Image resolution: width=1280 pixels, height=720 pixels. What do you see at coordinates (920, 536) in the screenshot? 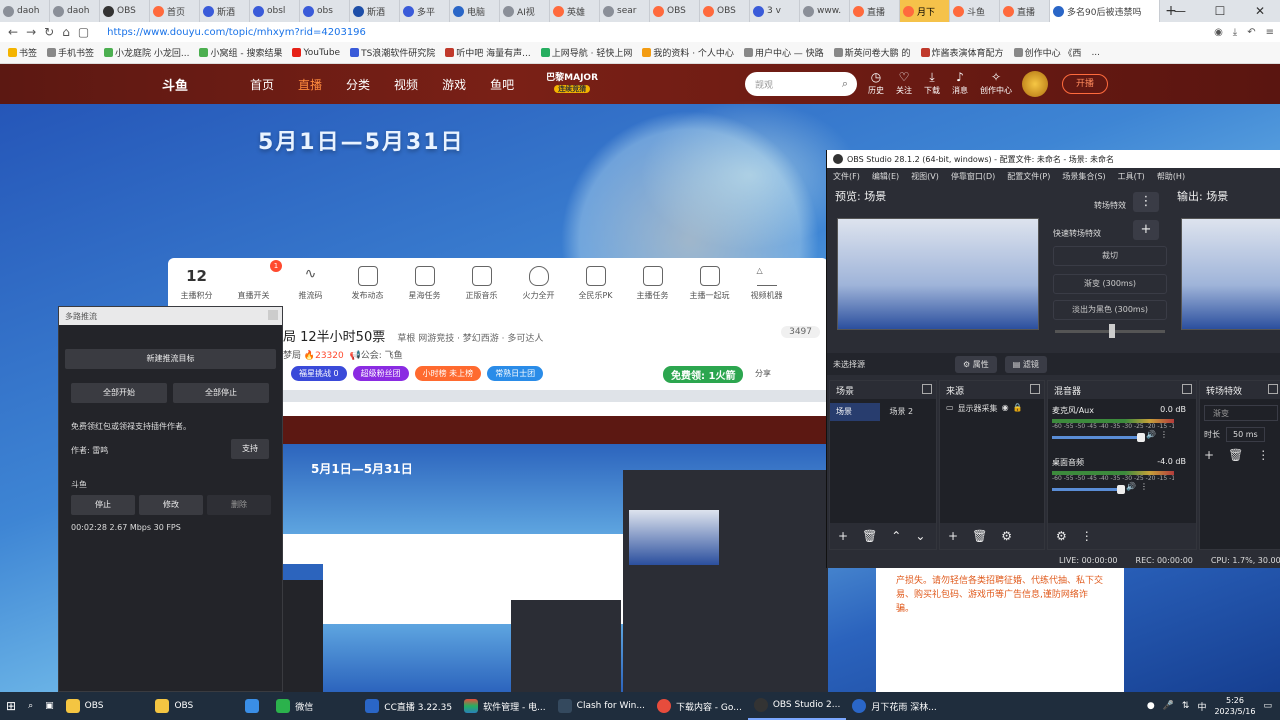
I see `arrow-down-icon: ⌄` at bounding box center [920, 536].